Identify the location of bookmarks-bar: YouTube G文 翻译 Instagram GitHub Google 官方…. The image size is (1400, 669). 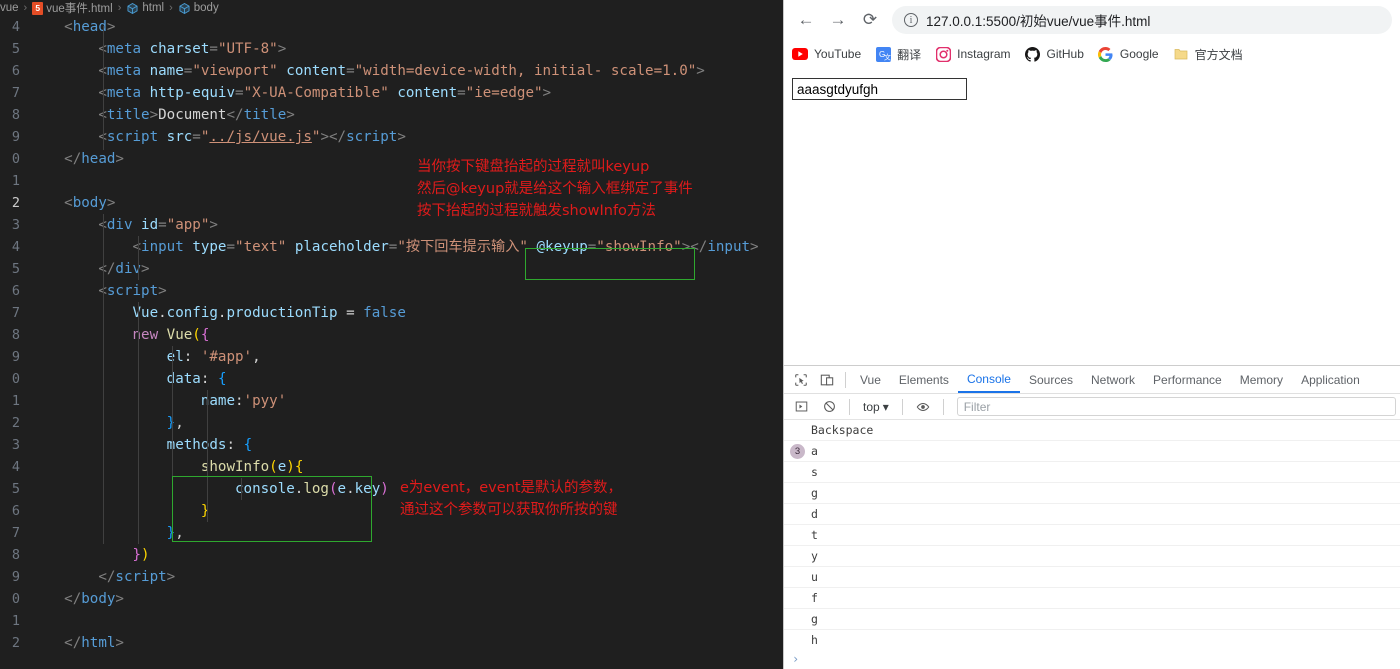
(1092, 54).